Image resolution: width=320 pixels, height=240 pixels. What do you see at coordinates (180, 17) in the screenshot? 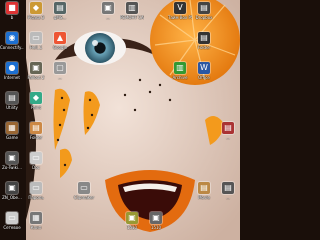
I see `desktop-icon-label: Тайм Box PSKit` at bounding box center [180, 17].